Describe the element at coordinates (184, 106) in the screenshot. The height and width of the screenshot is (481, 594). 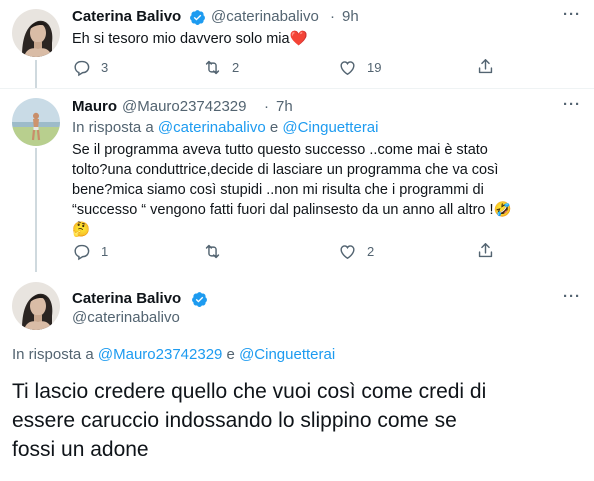
I see `author-handle: @Mauro23742329` at that location.